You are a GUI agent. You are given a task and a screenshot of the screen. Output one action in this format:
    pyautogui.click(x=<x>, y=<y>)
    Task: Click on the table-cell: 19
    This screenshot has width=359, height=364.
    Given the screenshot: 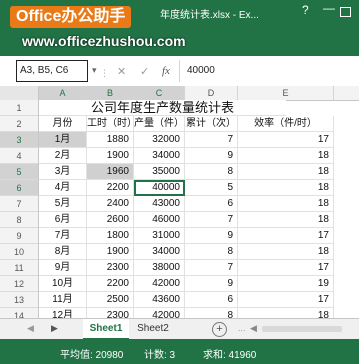 What is the action you would take?
    pyautogui.click(x=286, y=284)
    